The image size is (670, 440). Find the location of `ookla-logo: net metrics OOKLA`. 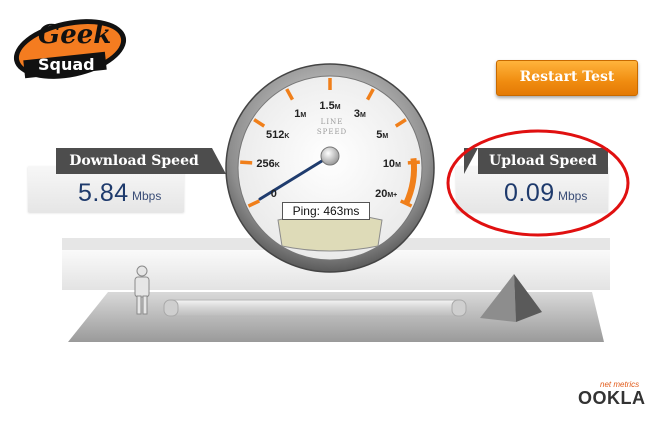

ookla-logo: net metrics OOKLA is located at coordinates (613, 395).